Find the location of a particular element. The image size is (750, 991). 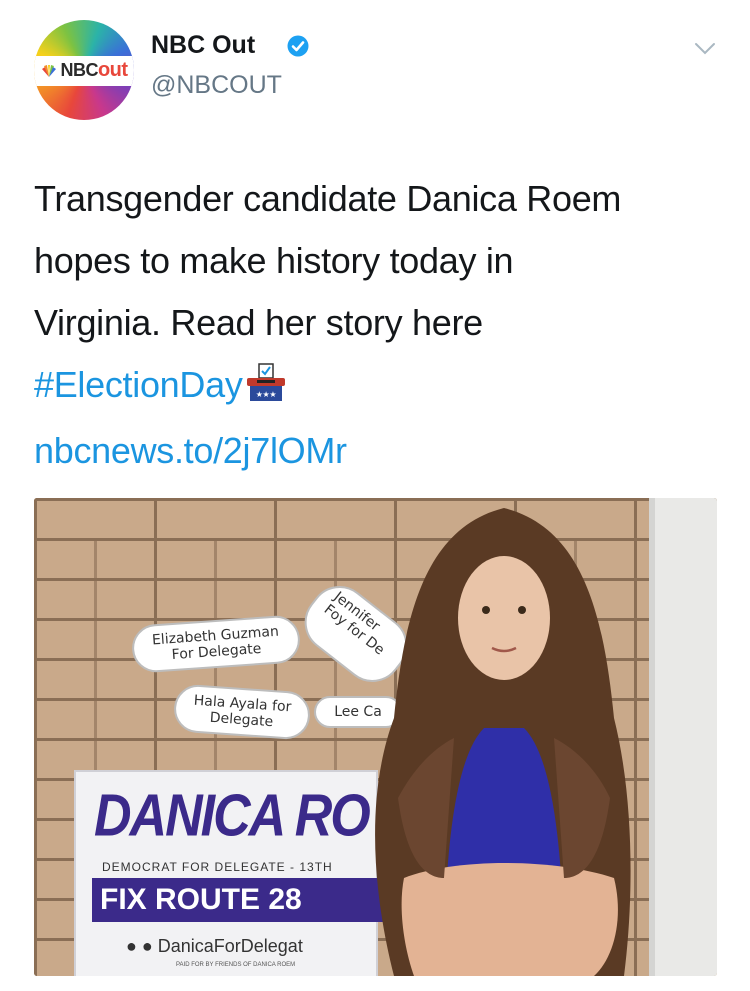

sign-title: DANICA RO is located at coordinates (232, 816).